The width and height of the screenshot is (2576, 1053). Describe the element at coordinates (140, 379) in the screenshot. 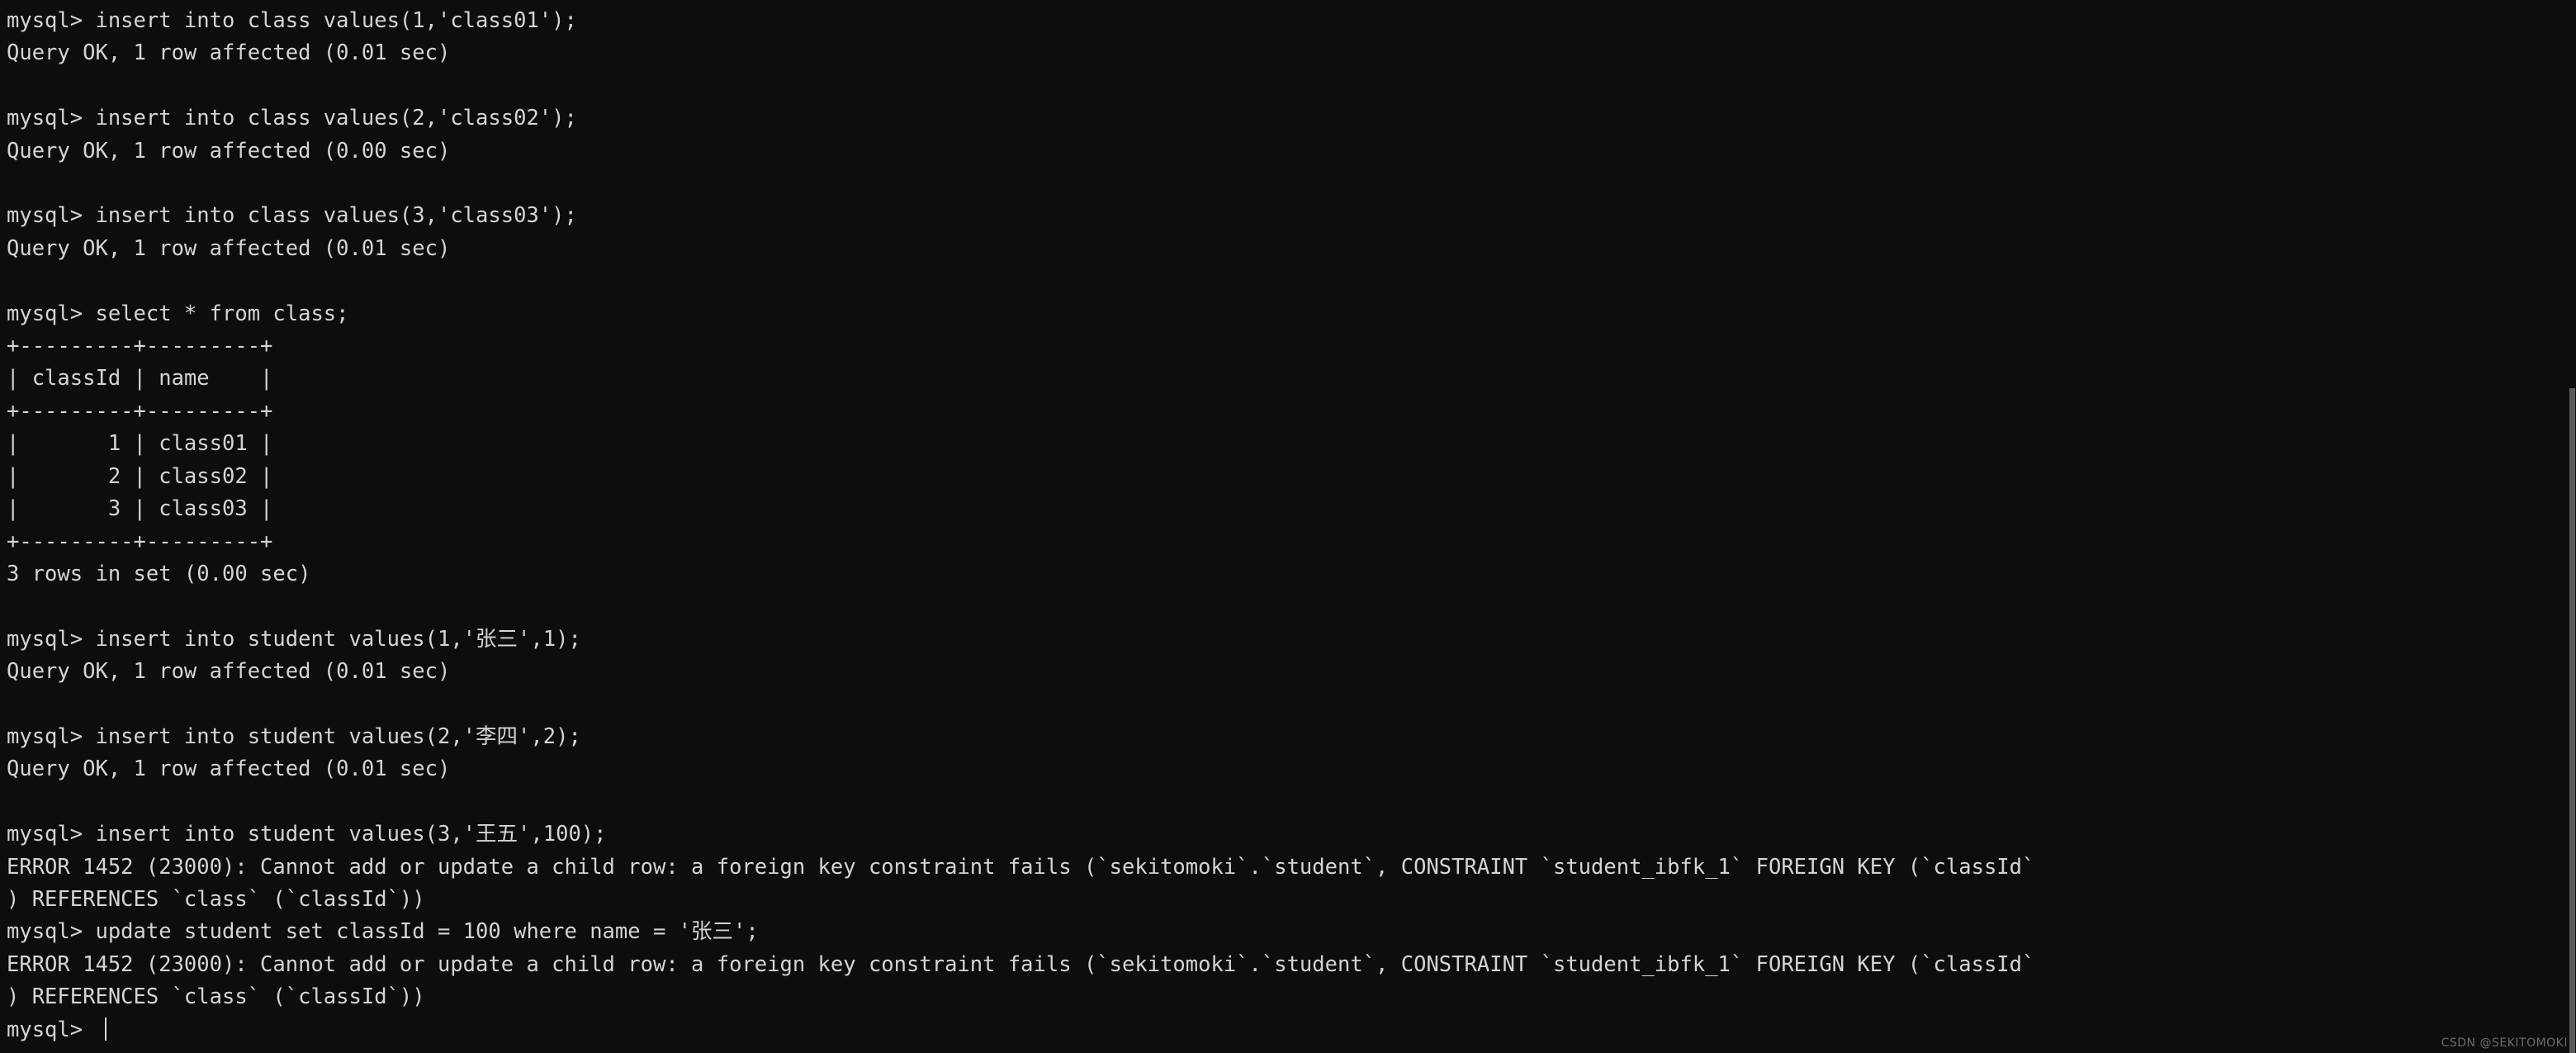

I see `terminal-line: | classId | name |` at that location.